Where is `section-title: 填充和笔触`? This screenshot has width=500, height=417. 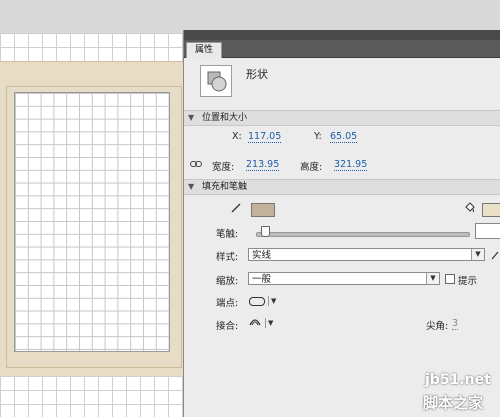 section-title: 填充和笔触 is located at coordinates (225, 187).